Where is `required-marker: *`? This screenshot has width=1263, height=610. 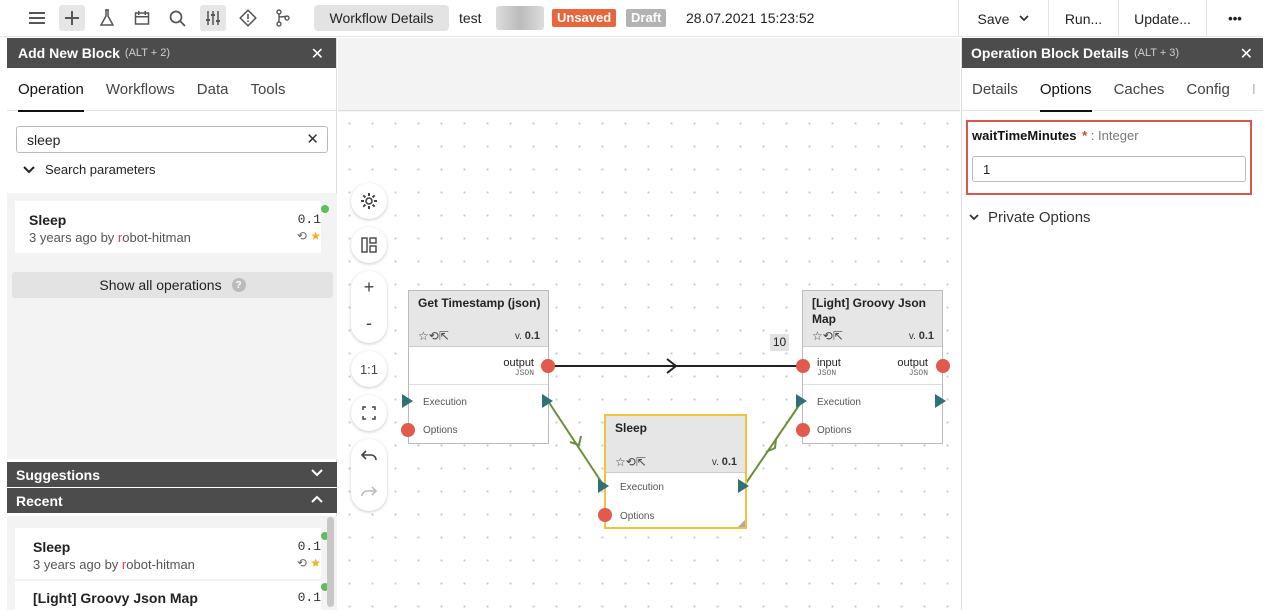
required-marker: * is located at coordinates (1085, 135).